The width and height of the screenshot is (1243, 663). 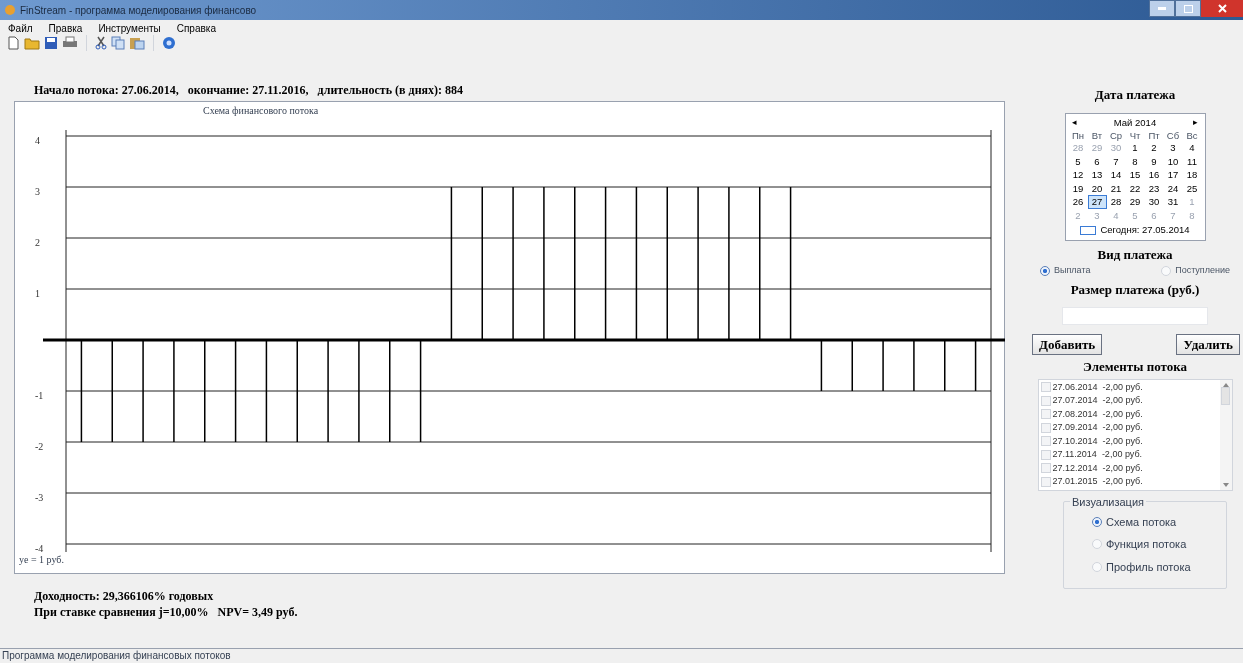 What do you see at coordinates (137, 43) in the screenshot?
I see `paste-icon` at bounding box center [137, 43].